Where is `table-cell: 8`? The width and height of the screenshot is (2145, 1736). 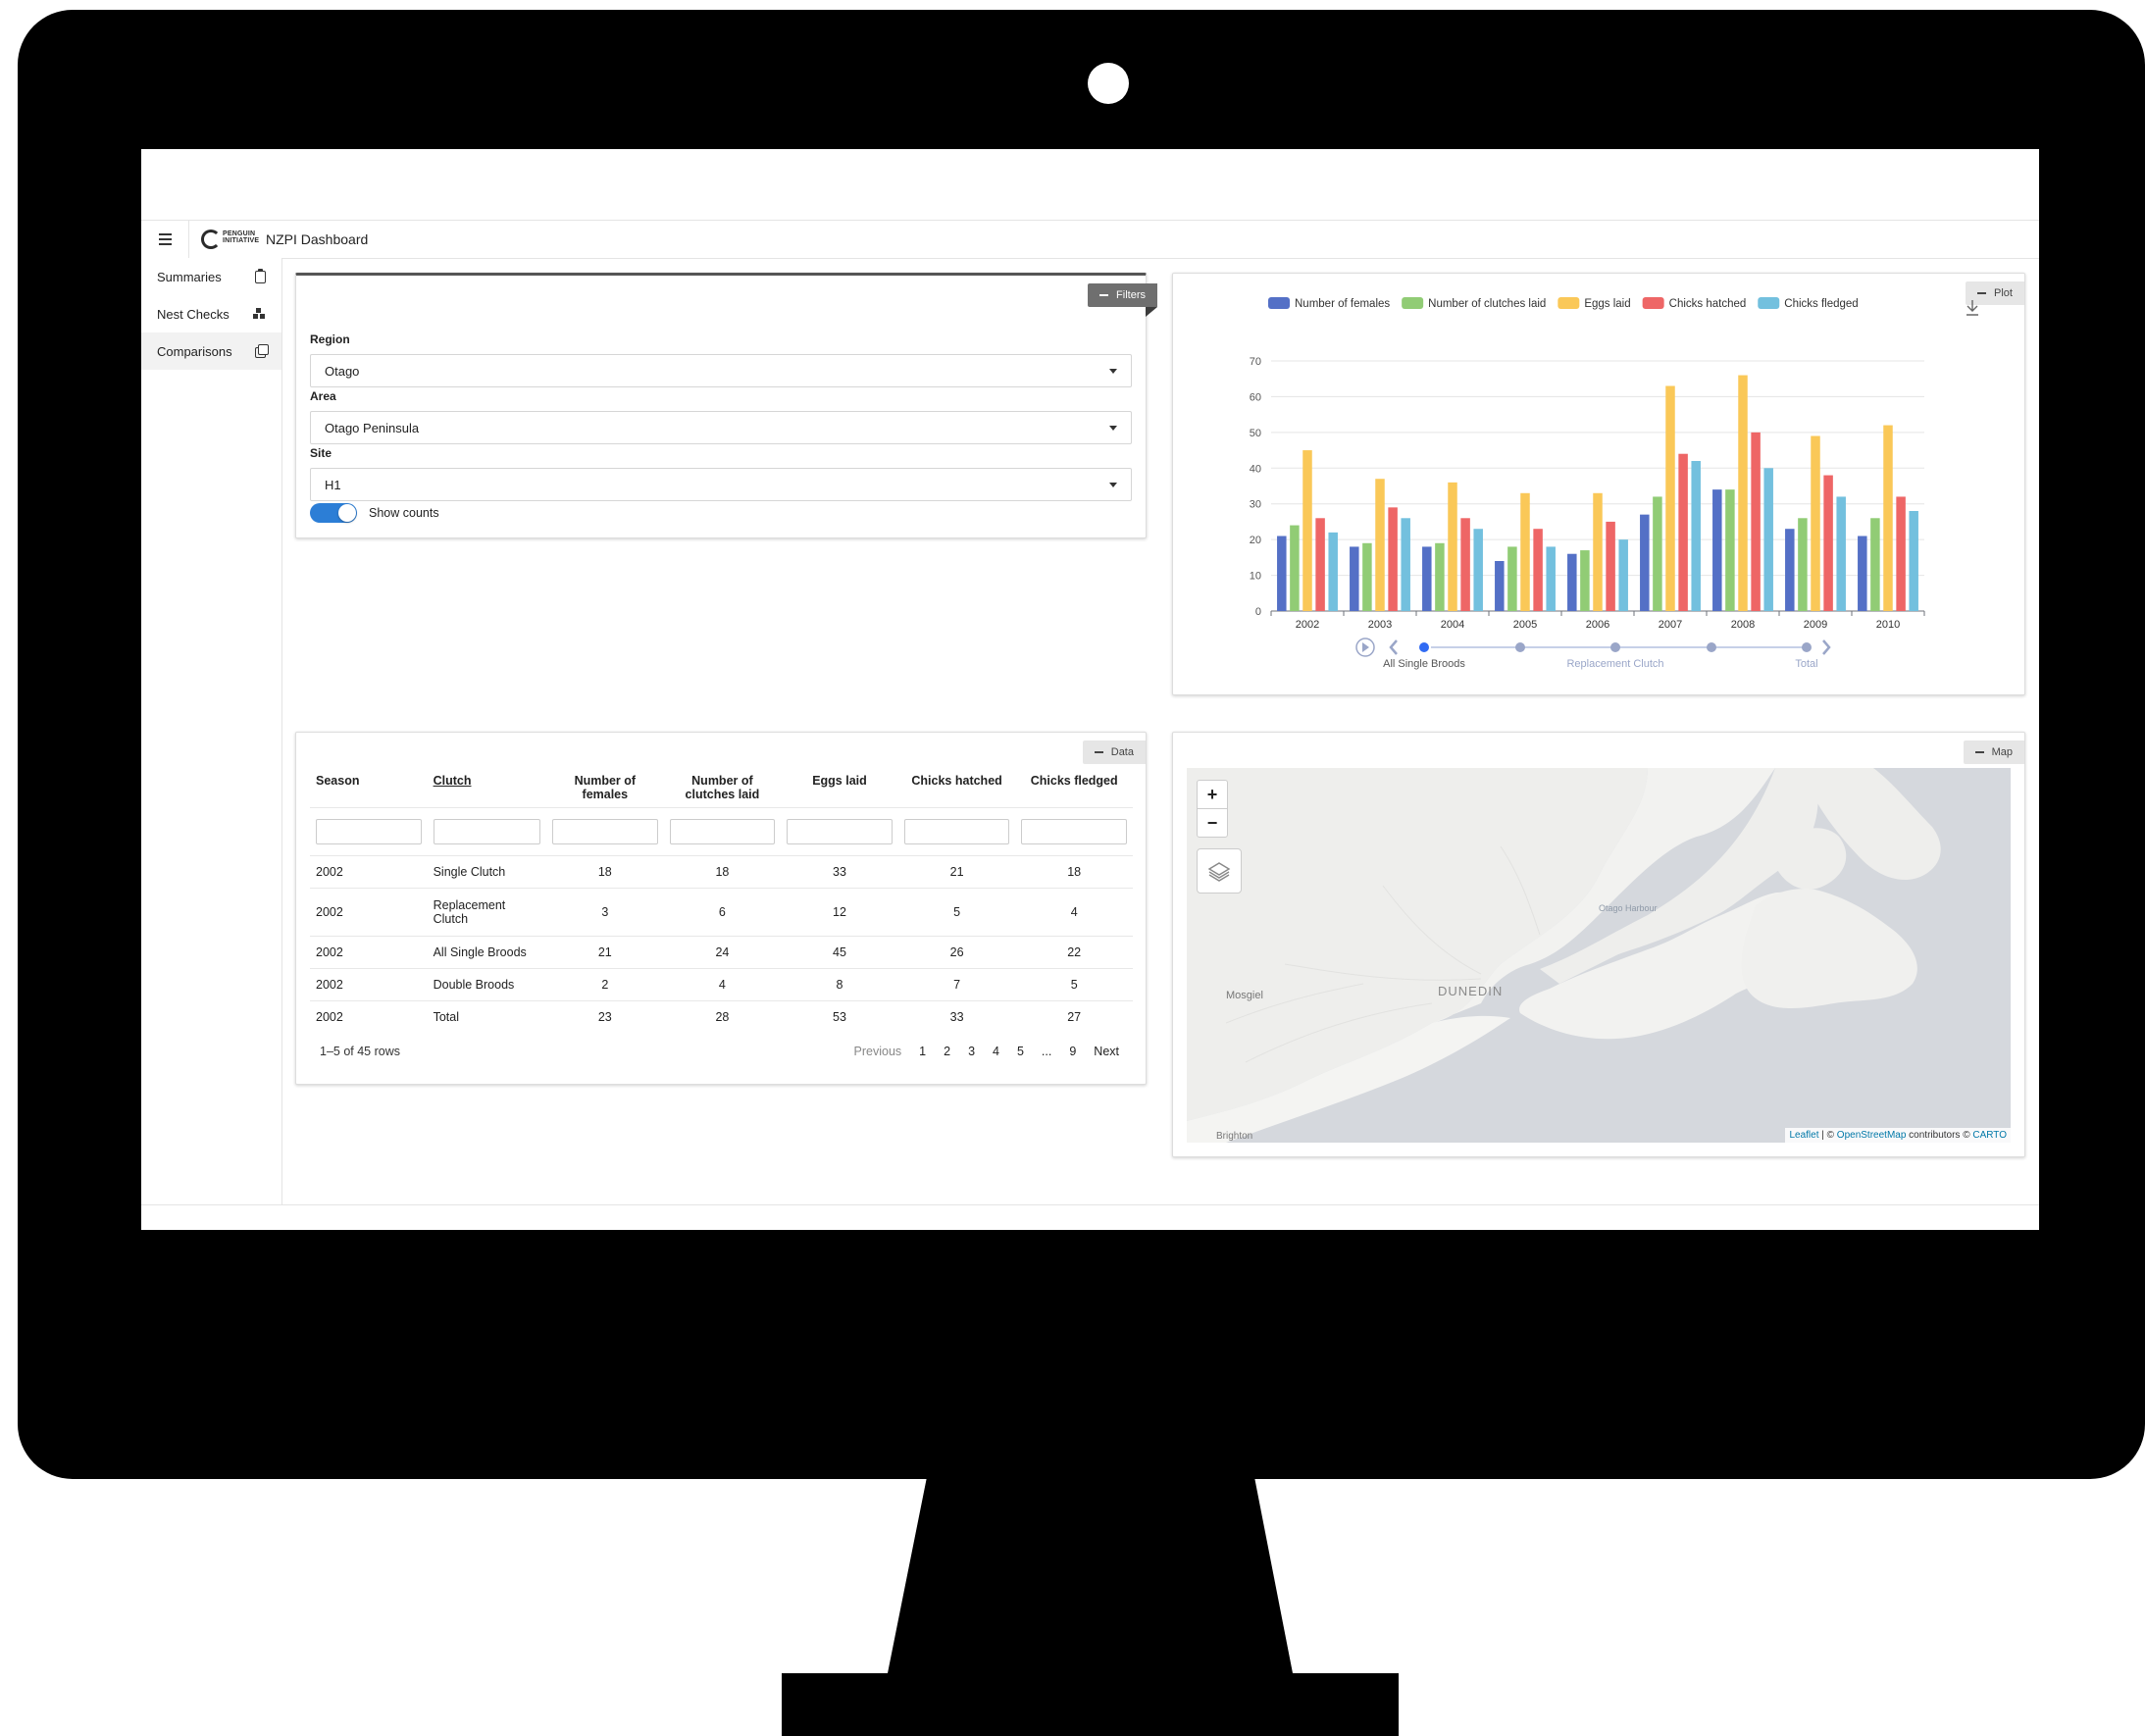 table-cell: 8 is located at coordinates (840, 985).